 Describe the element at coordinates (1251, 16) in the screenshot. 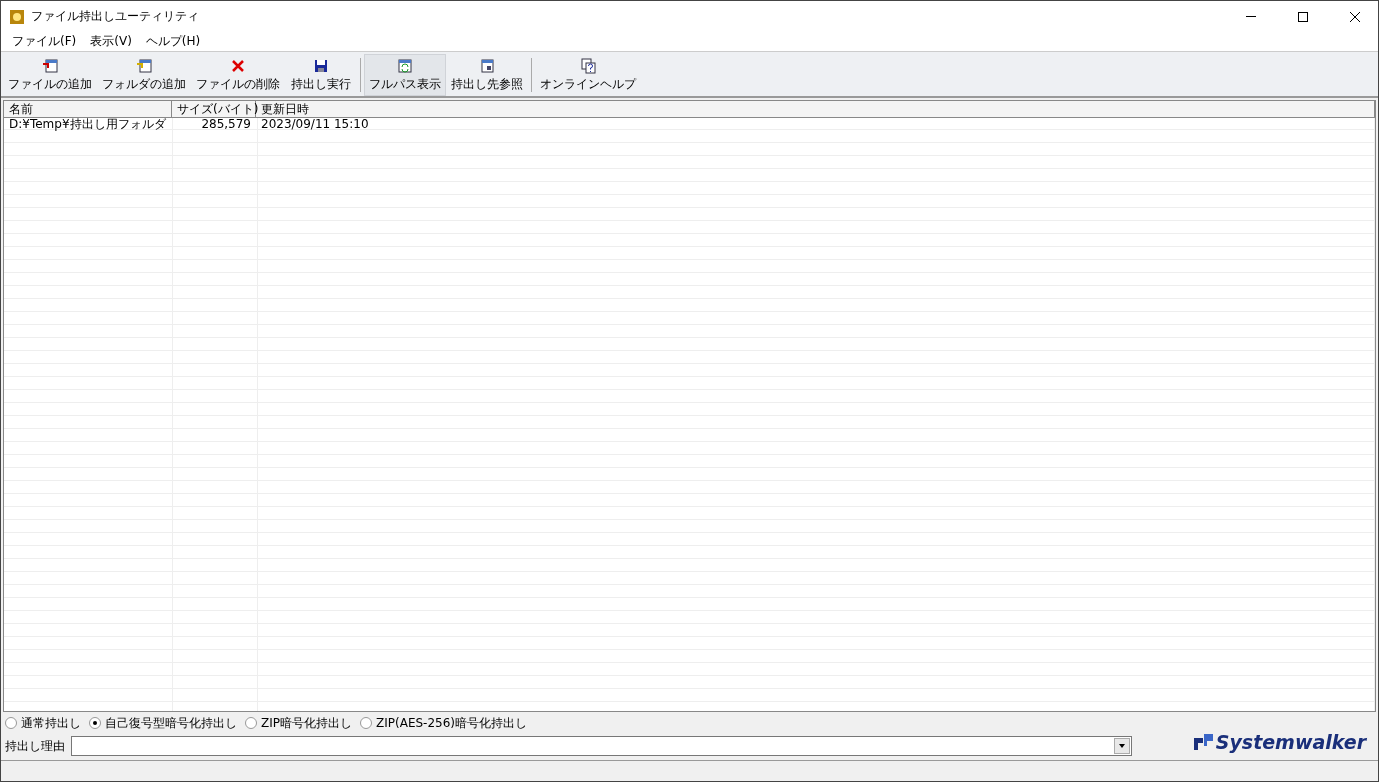

I see `minimize-icon` at that location.